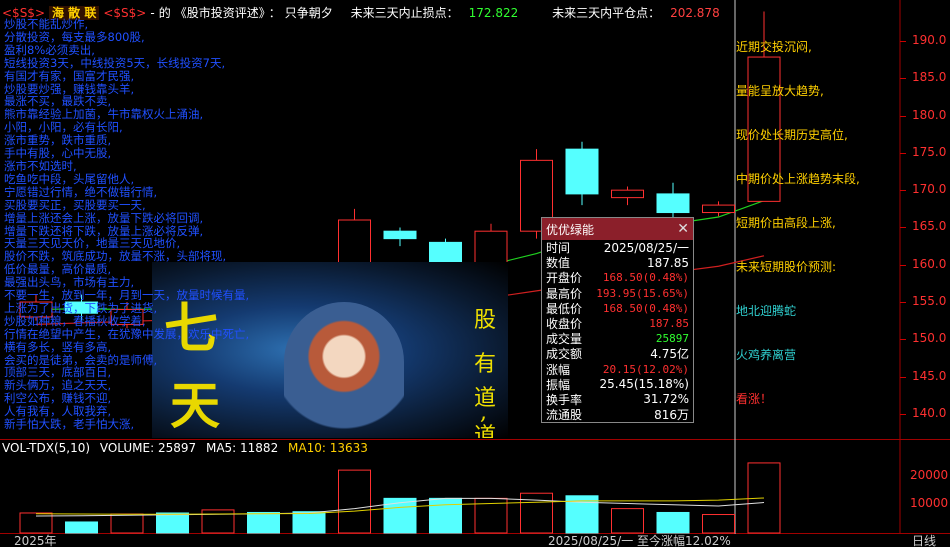 This screenshot has height=547, width=950. Describe the element at coordinates (929, 226) in the screenshot. I see `y-tick-label: 165.0` at that location.